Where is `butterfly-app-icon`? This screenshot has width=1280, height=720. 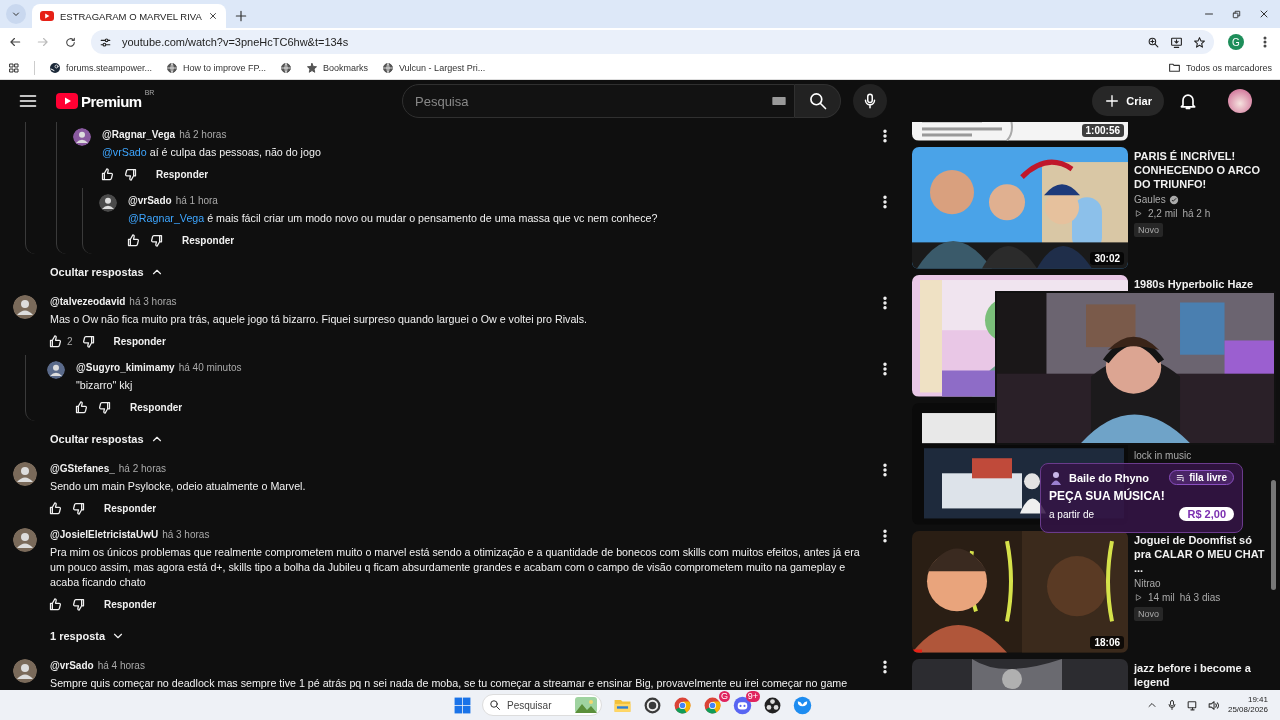
butterfly-app-icon is located at coordinates (802, 705).